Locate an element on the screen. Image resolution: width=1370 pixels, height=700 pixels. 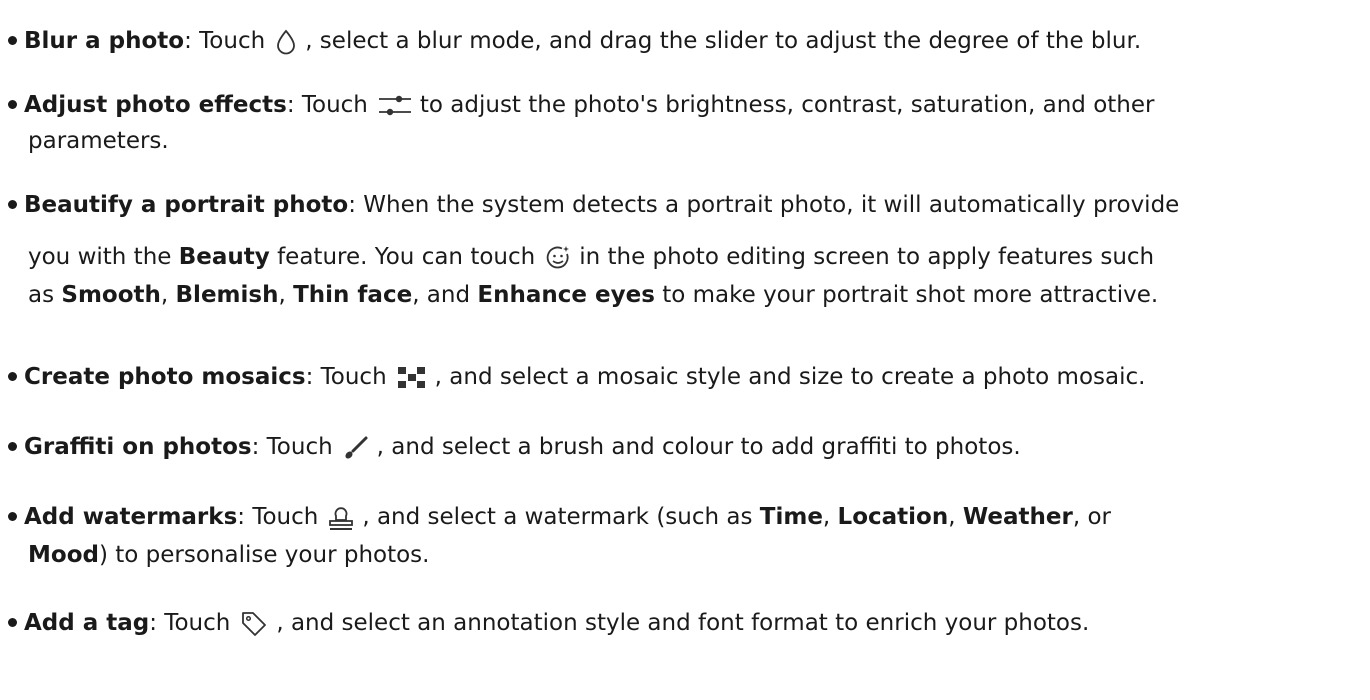
item-text: ) to personalise your photos. is located at coordinates (264, 555).